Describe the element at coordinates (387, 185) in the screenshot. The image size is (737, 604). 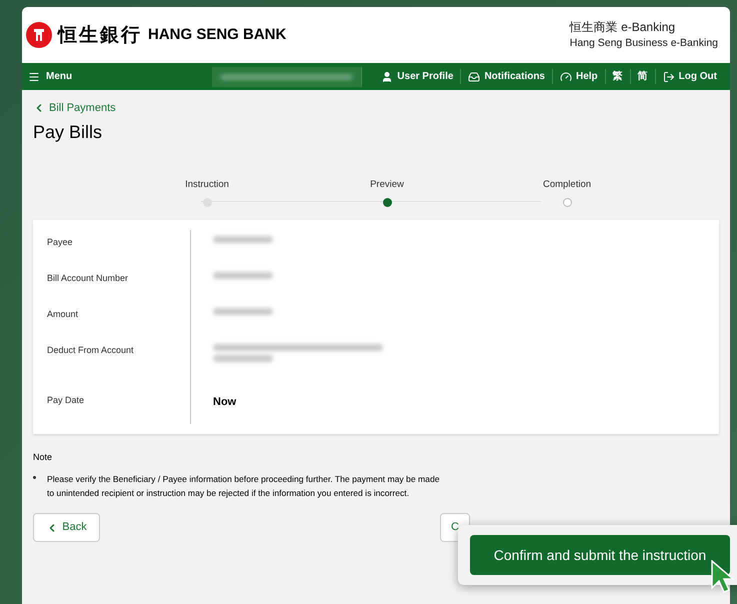
I see `step-label: Preview` at that location.